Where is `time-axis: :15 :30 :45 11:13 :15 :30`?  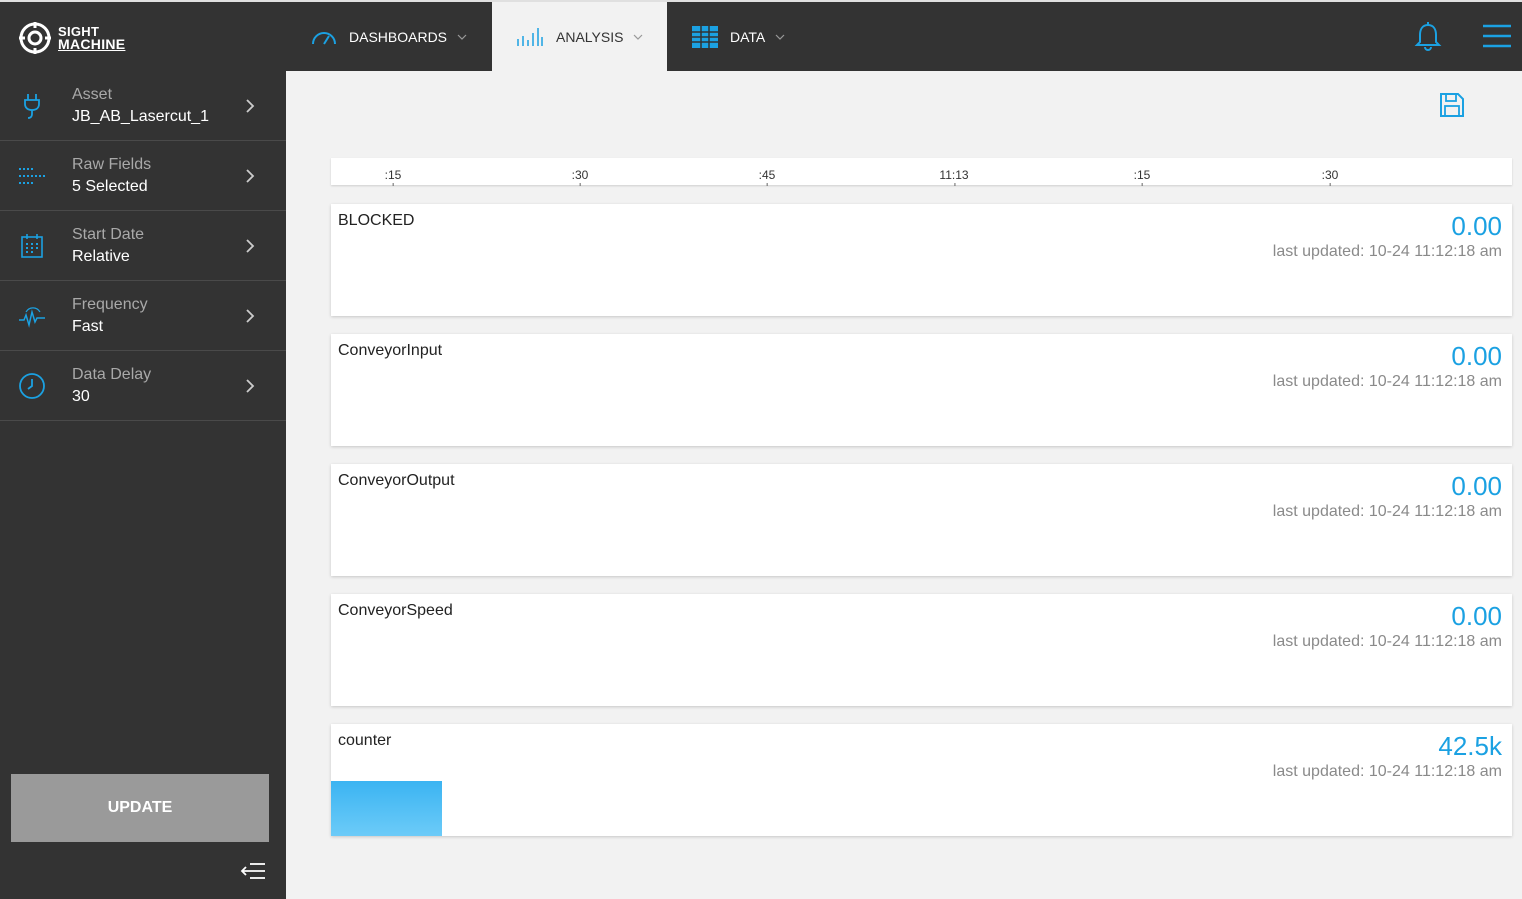 time-axis: :15 :30 :45 11:13 :15 :30 is located at coordinates (921, 172).